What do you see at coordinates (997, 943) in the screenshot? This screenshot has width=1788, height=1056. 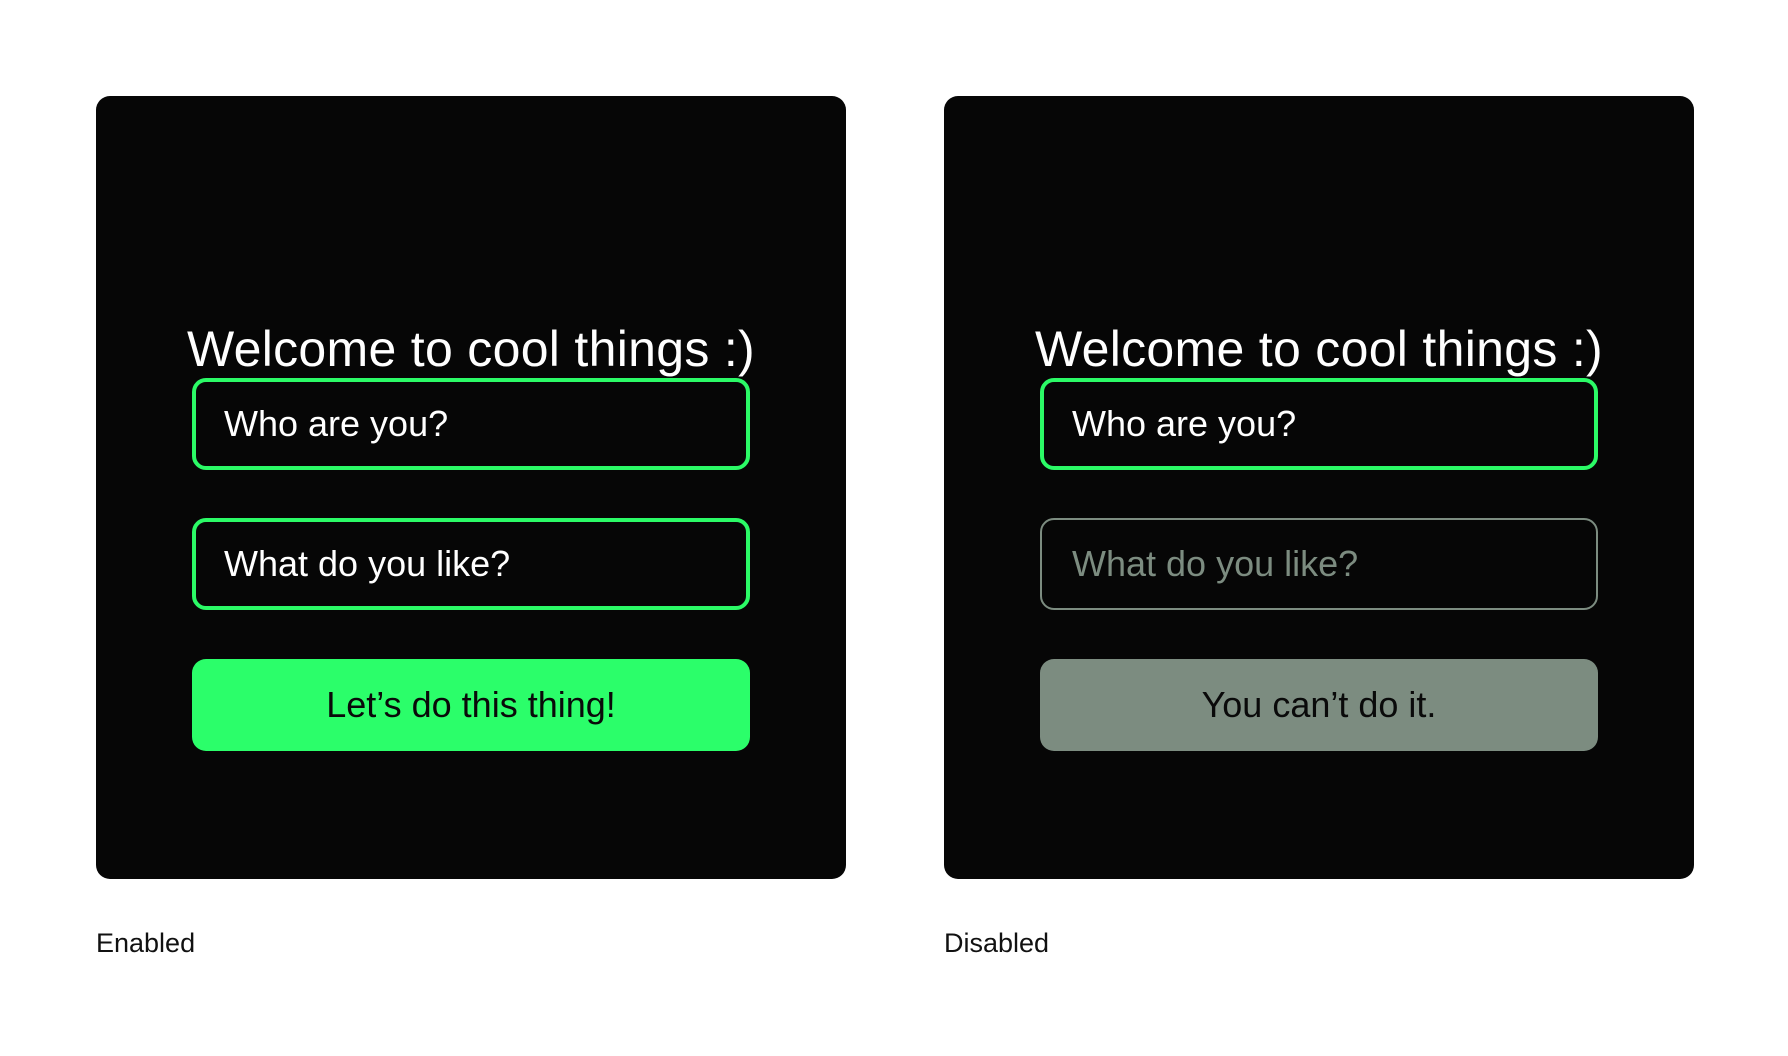 I see `state-label-disabled: Disabled` at bounding box center [997, 943].